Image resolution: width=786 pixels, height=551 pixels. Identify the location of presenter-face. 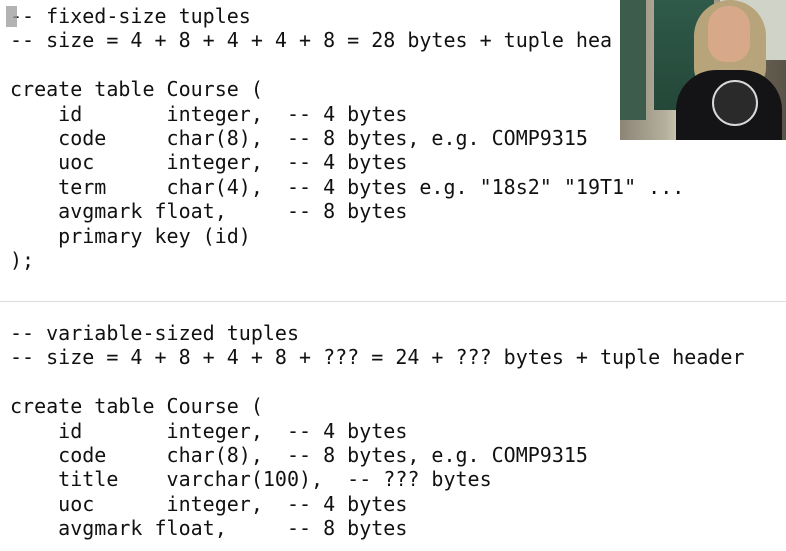
(729, 34).